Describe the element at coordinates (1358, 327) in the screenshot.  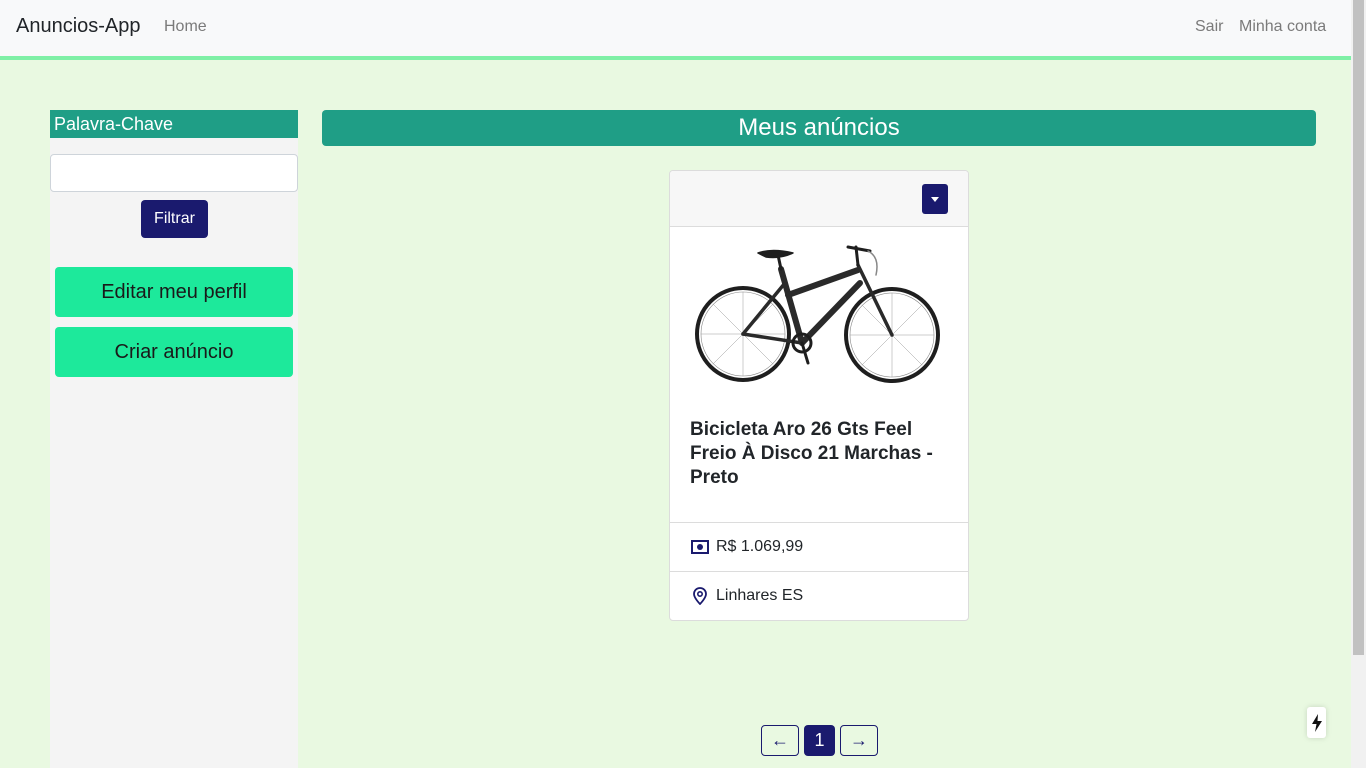
I see `scrollbar-thumb` at that location.